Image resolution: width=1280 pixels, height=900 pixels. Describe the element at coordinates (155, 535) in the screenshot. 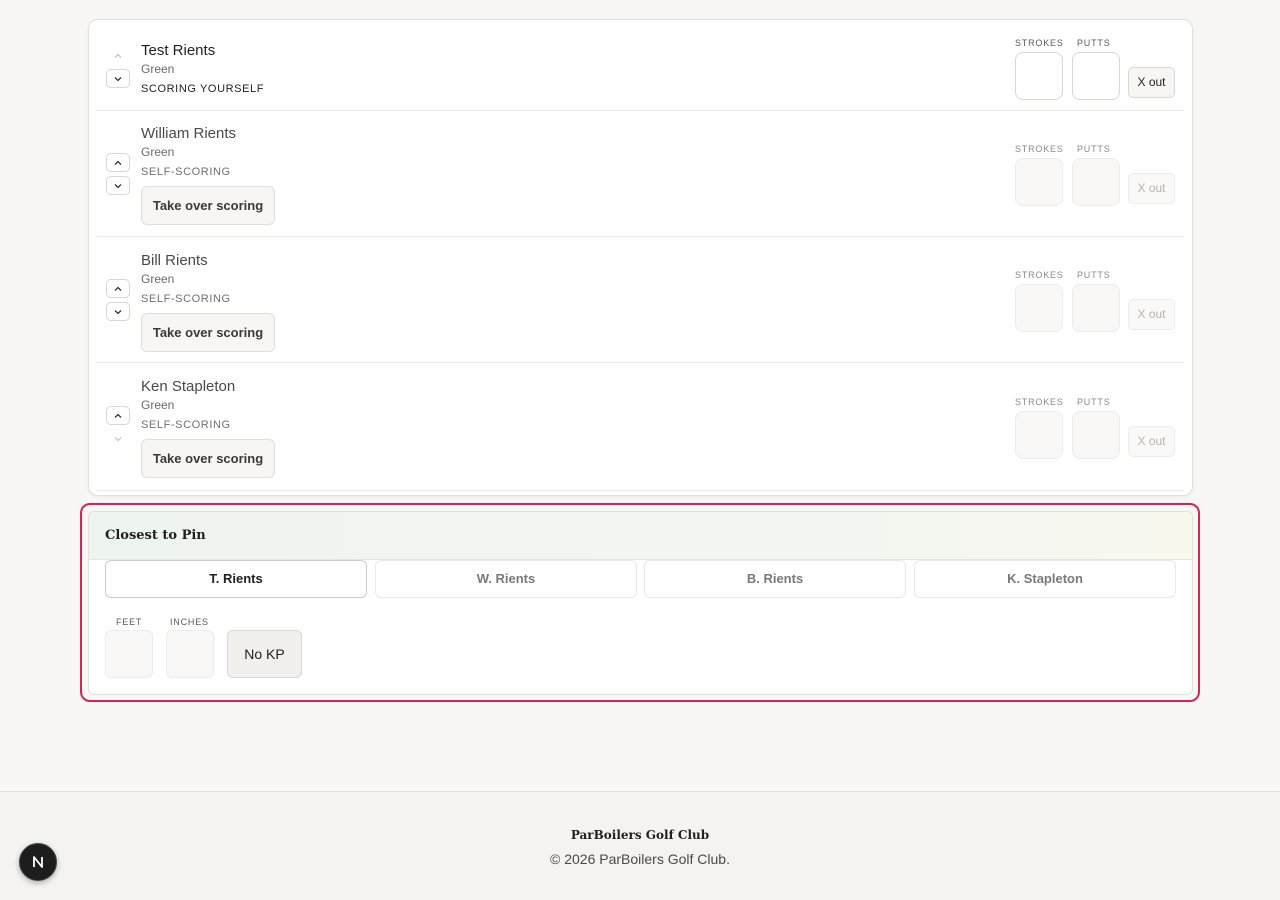

I see `closest-to-pin-title: Closest to Pin` at that location.